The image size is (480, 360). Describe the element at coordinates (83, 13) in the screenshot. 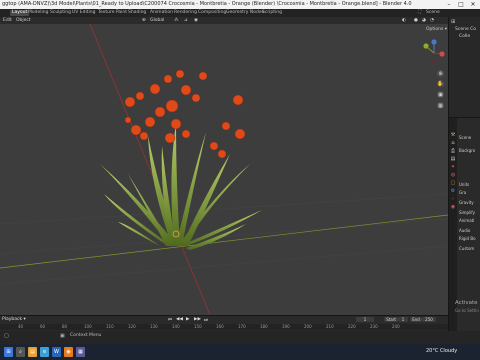

I see `workspace-tab-uv-editing: UV Editing` at that location.